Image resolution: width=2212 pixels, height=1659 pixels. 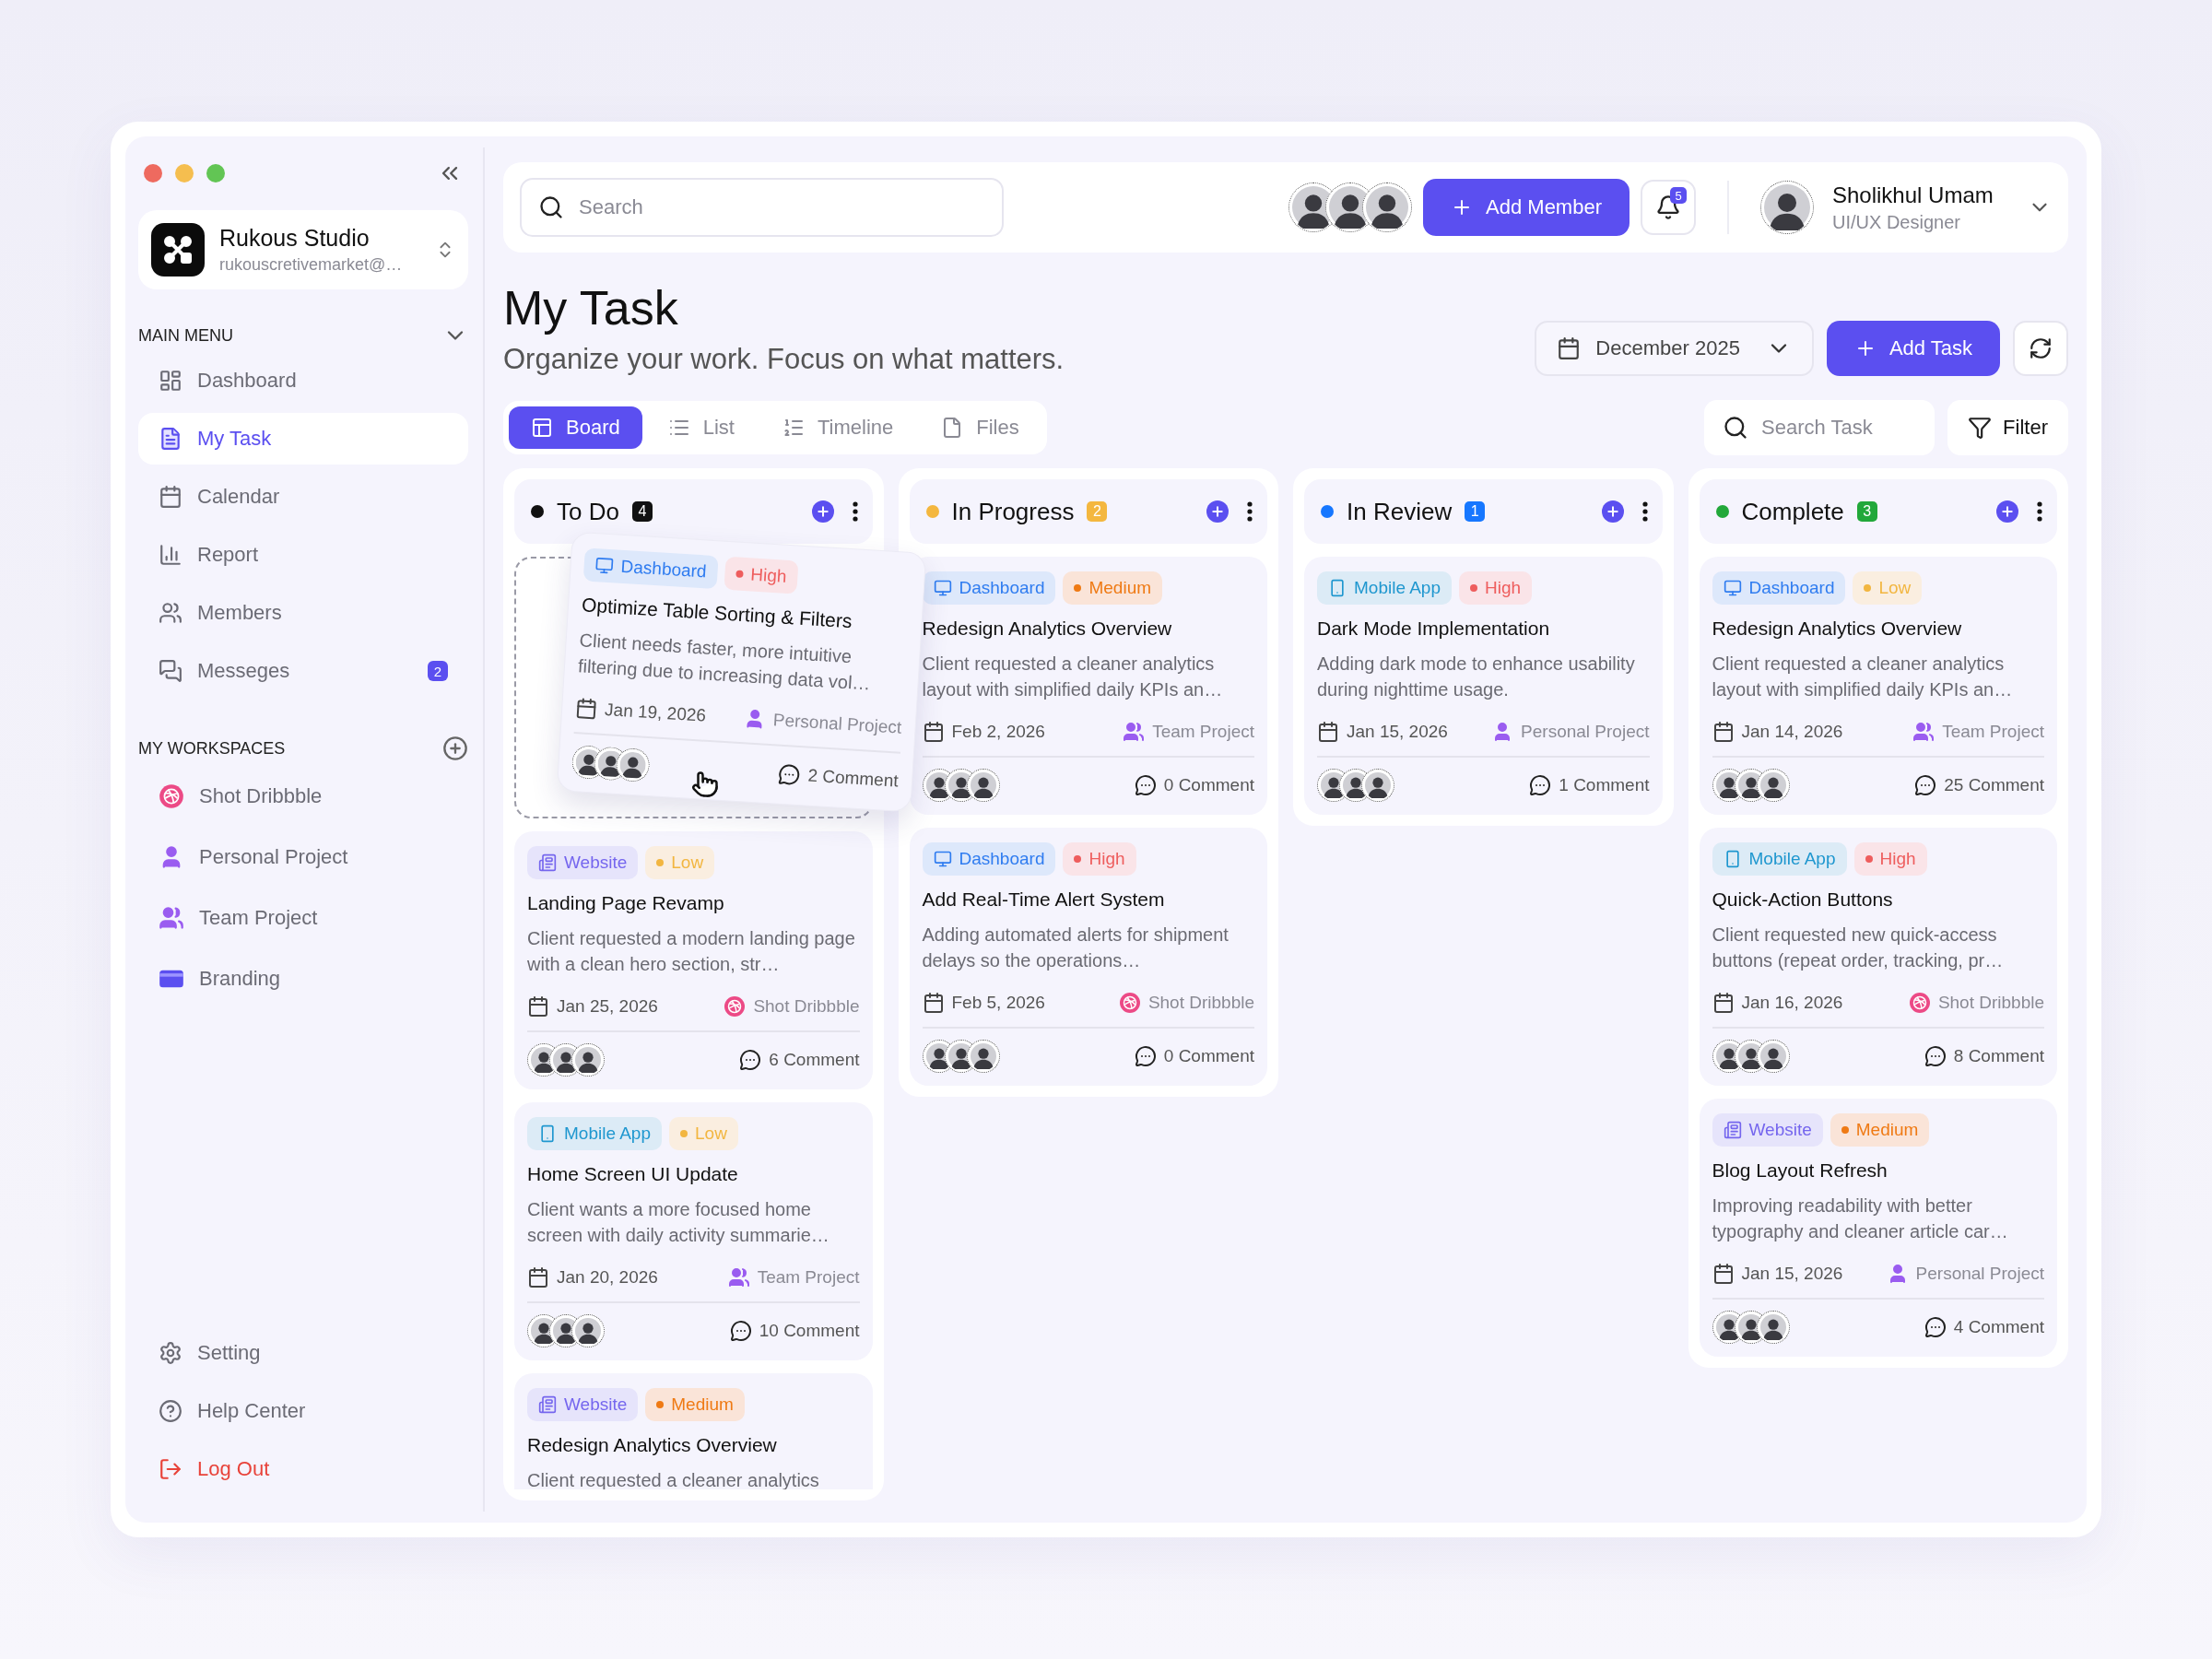 I want to click on comment-count: 25 Comment, so click(x=1979, y=785).